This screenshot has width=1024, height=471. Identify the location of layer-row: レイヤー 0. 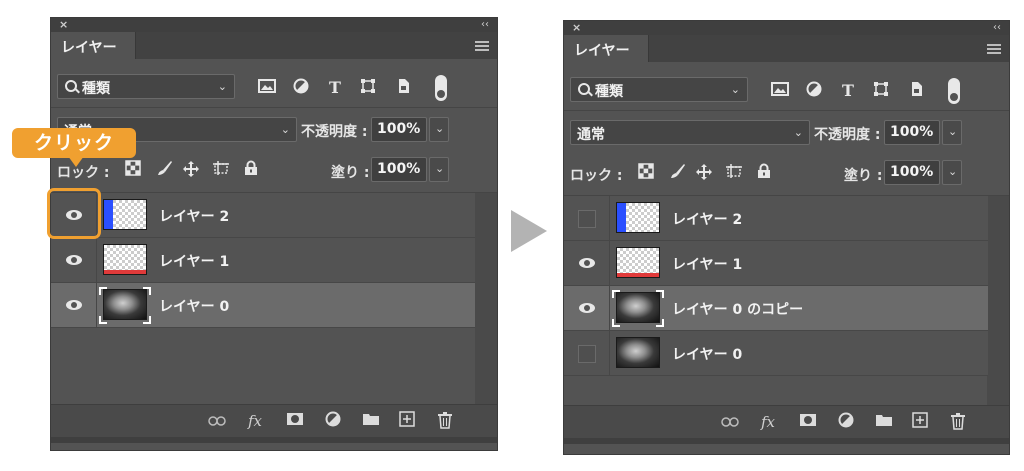
(776, 353).